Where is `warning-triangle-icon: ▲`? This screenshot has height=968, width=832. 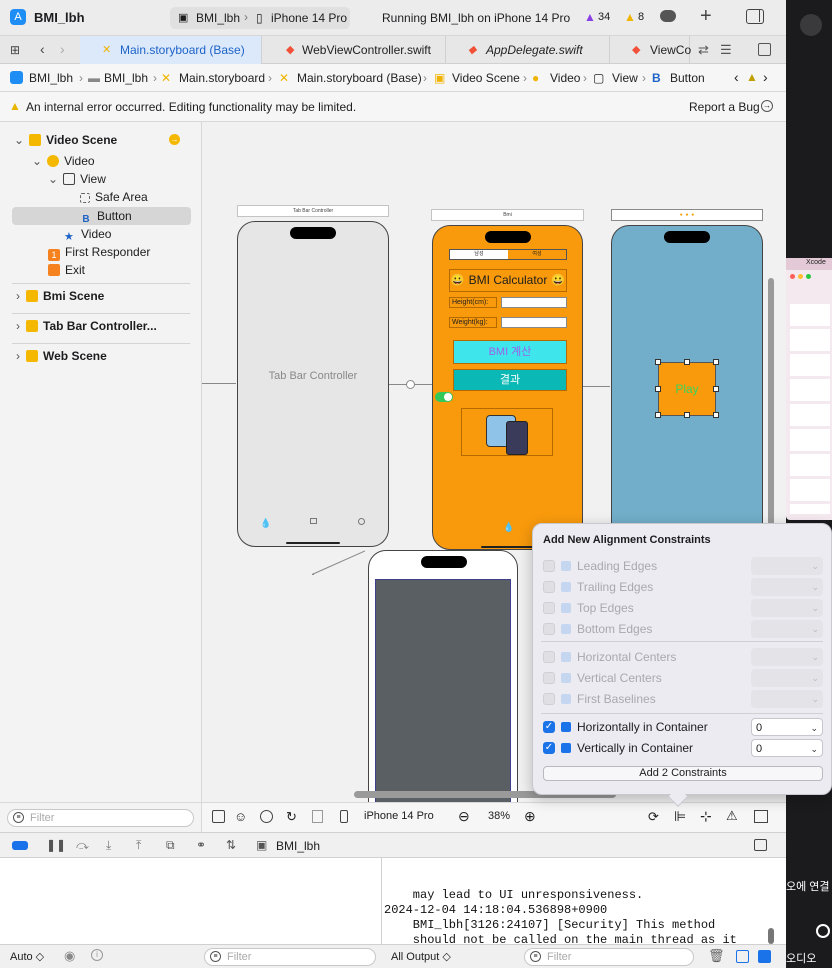
warning-triangle-icon: ▲ is located at coordinates (590, 17).